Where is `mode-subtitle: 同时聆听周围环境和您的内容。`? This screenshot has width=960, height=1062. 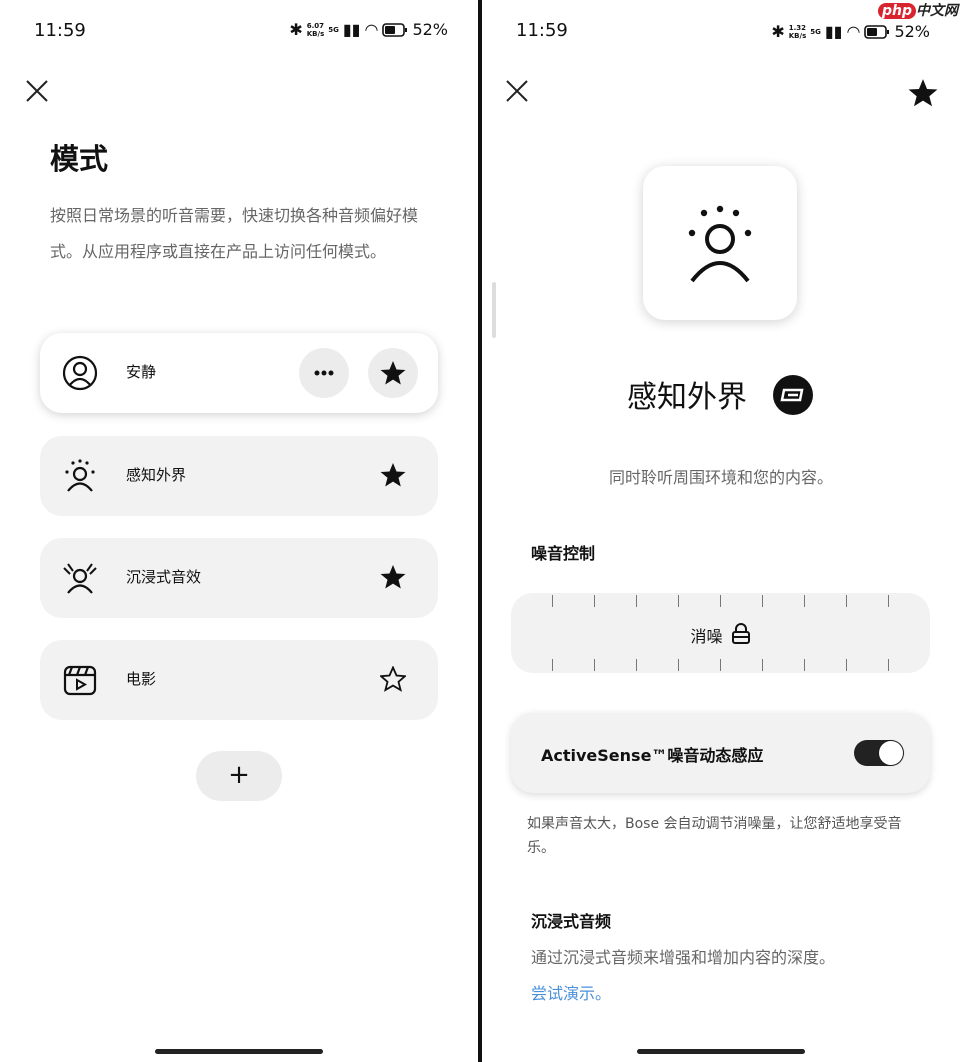 mode-subtitle: 同时聆听周围环境和您的内容。 is located at coordinates (720, 477).